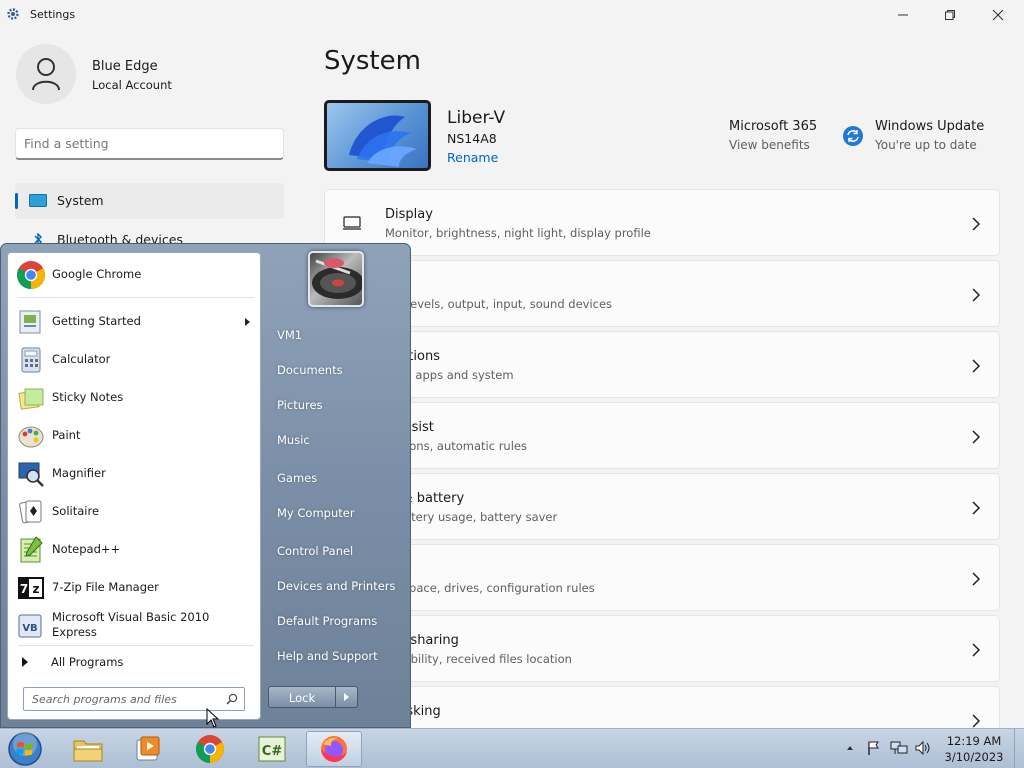  I want to click on settings-search-input: Find a setting, so click(149, 144).